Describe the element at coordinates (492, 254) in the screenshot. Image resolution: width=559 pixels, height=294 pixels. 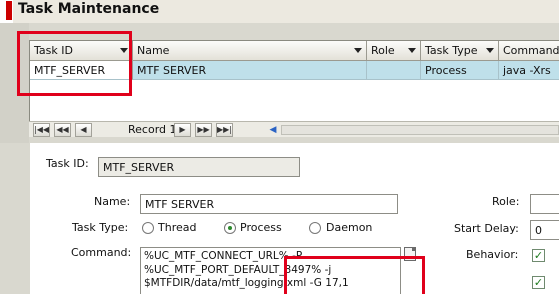
I see `behavior-label: Behavior:` at that location.